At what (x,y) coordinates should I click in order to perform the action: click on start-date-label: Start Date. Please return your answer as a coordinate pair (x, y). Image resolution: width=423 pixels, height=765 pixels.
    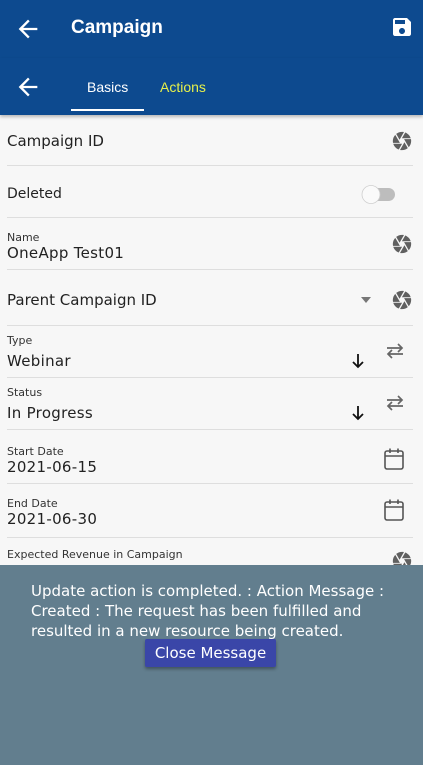
    Looking at the image, I should click on (35, 451).